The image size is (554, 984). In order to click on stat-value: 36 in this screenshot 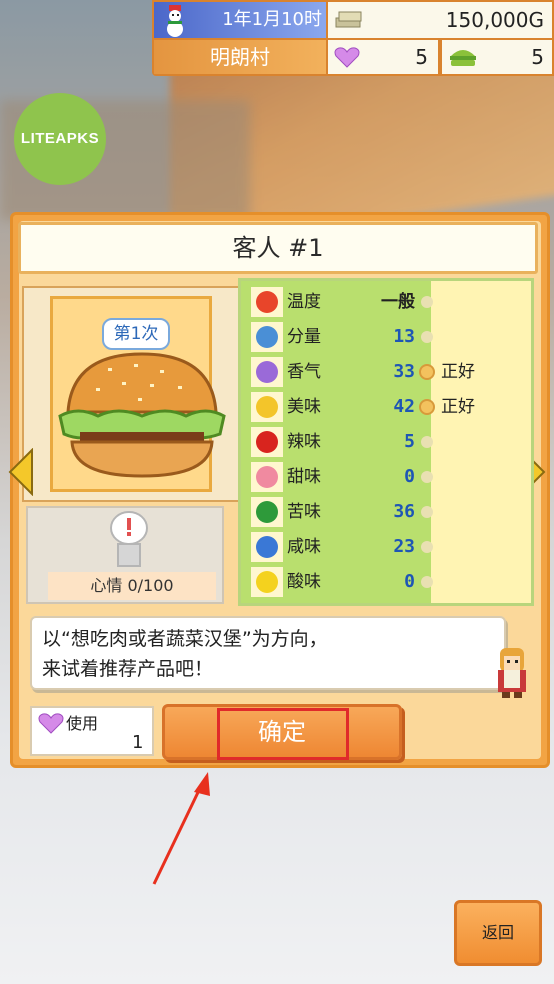, I will do `click(404, 511)`.